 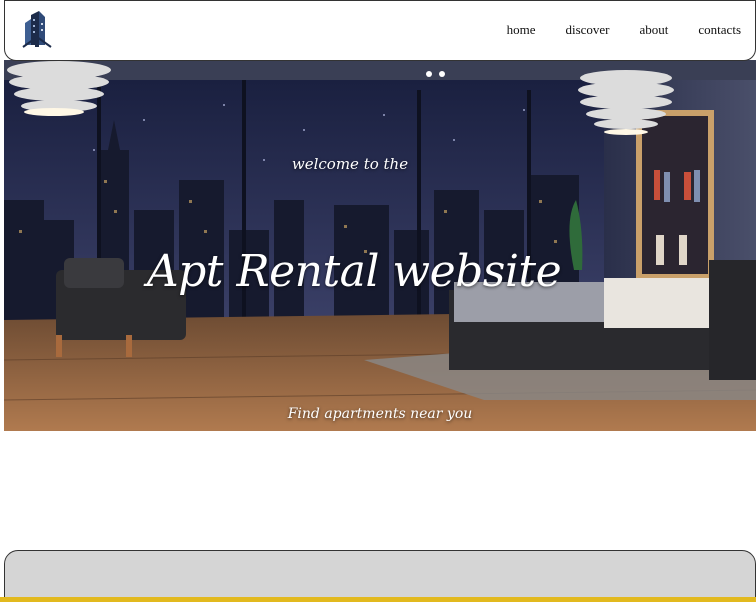 I want to click on nav-about-link: about, so click(x=654, y=30).